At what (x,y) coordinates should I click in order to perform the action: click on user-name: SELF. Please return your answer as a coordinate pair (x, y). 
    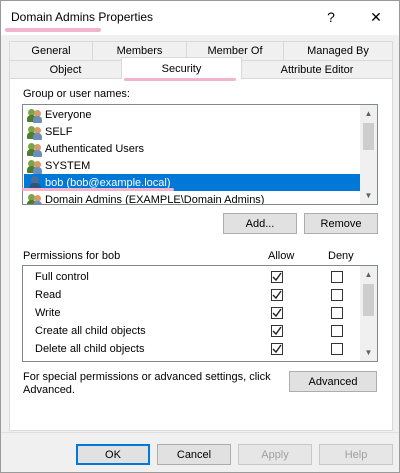
    Looking at the image, I should click on (59, 131).